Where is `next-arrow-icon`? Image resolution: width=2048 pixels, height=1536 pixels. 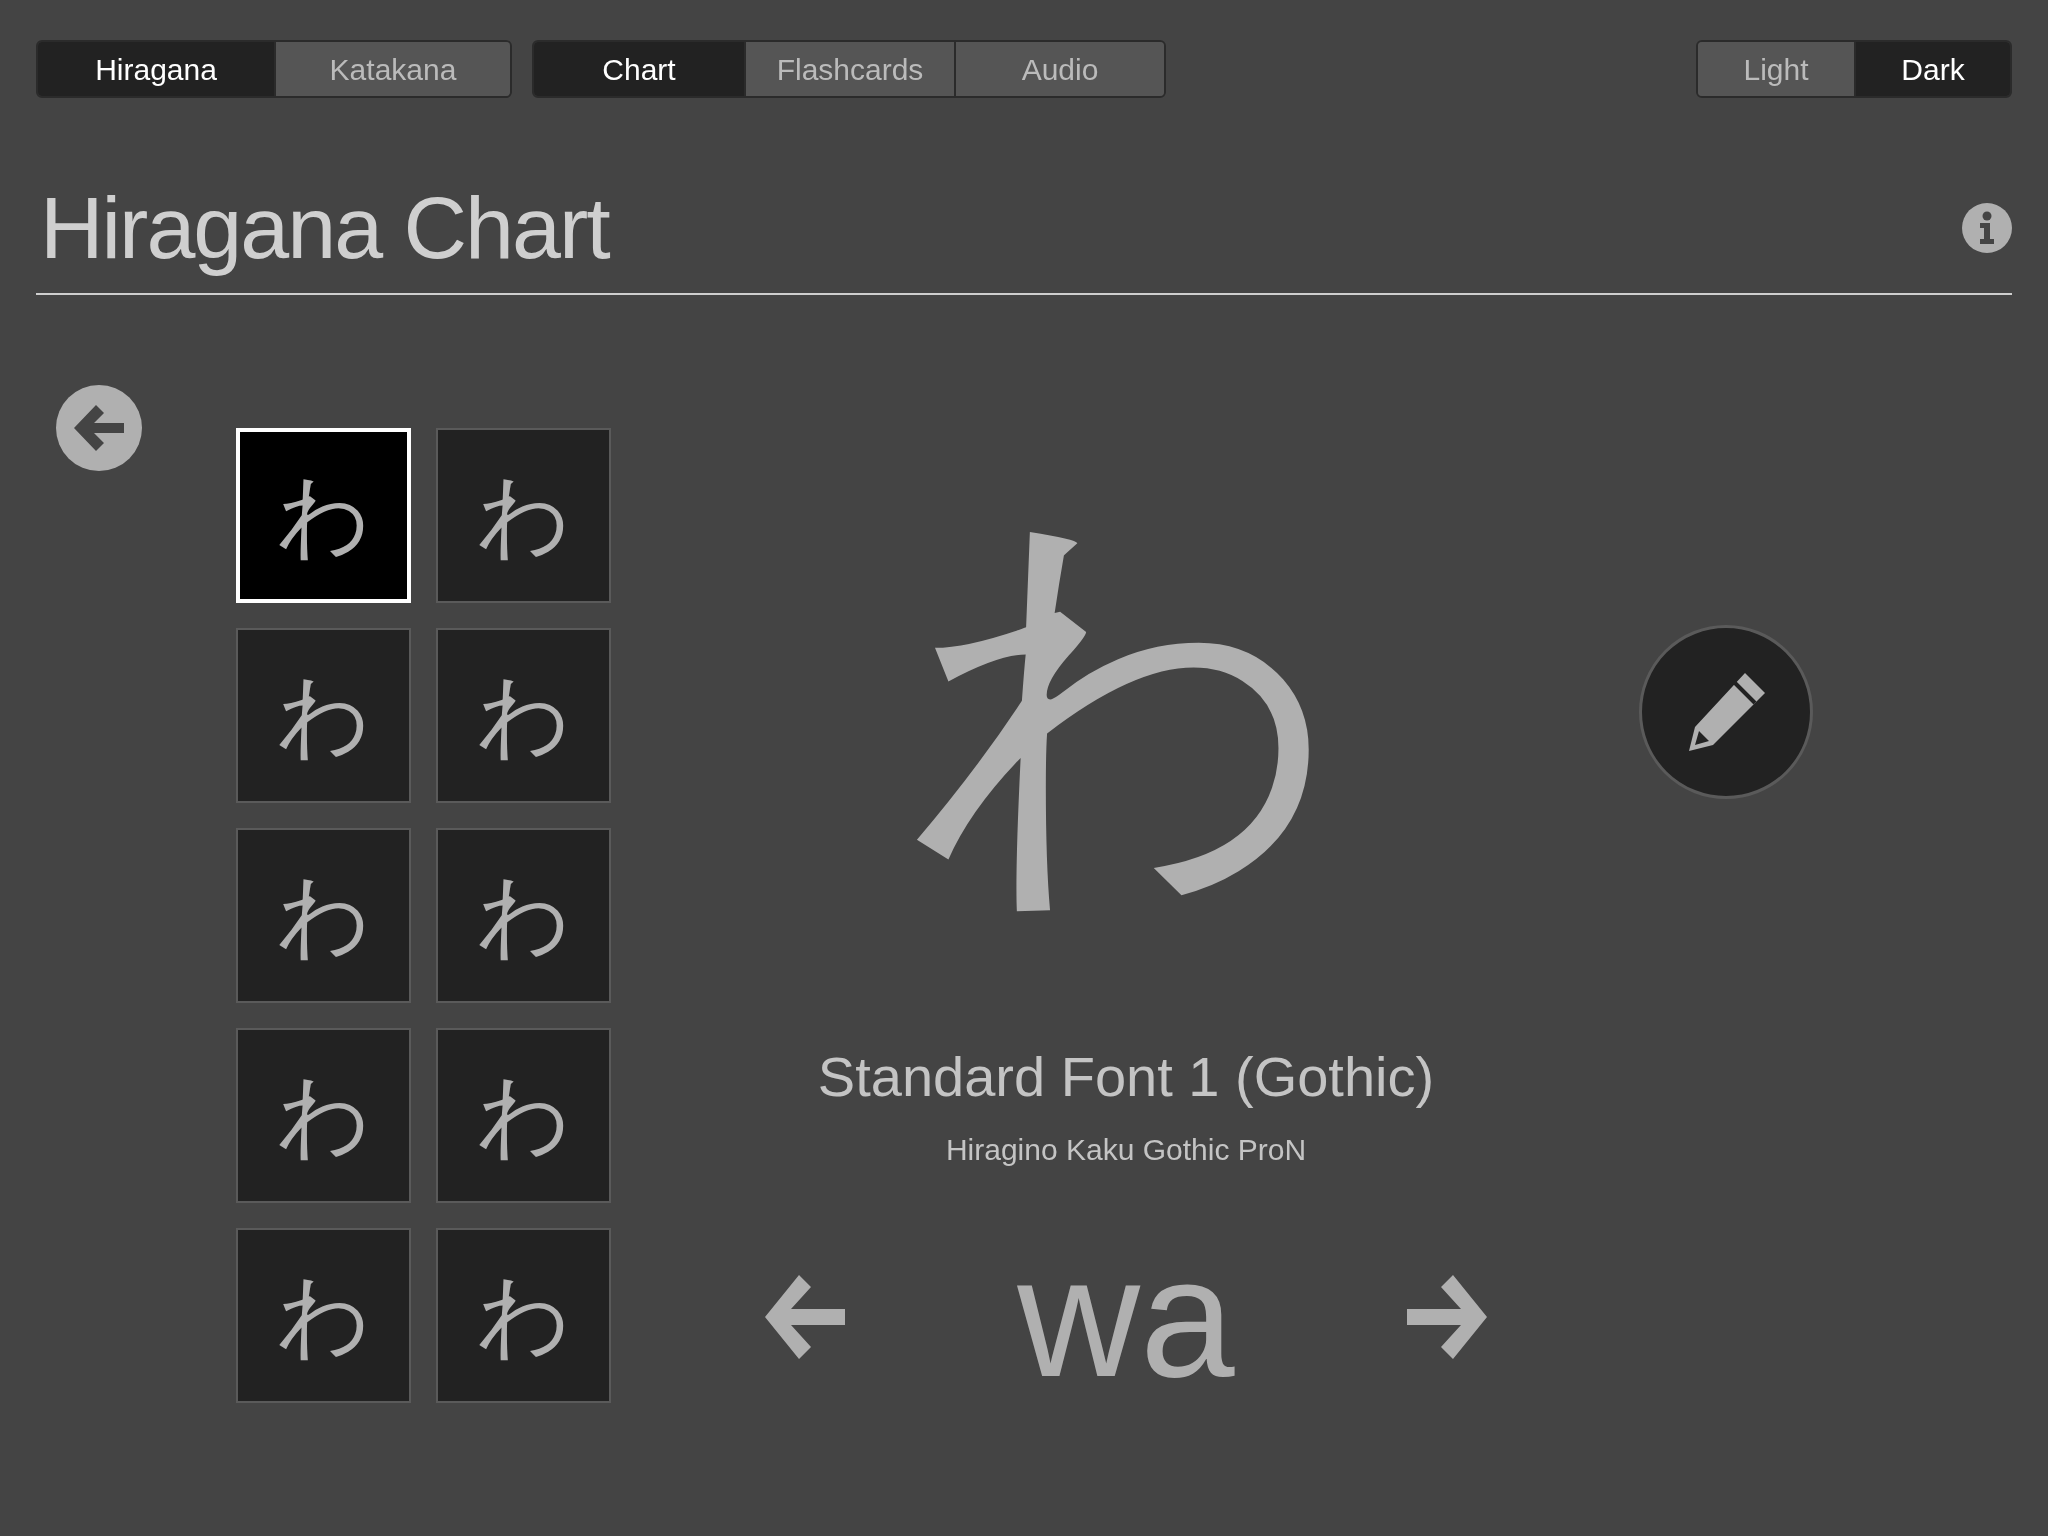 next-arrow-icon is located at coordinates (1446, 1317).